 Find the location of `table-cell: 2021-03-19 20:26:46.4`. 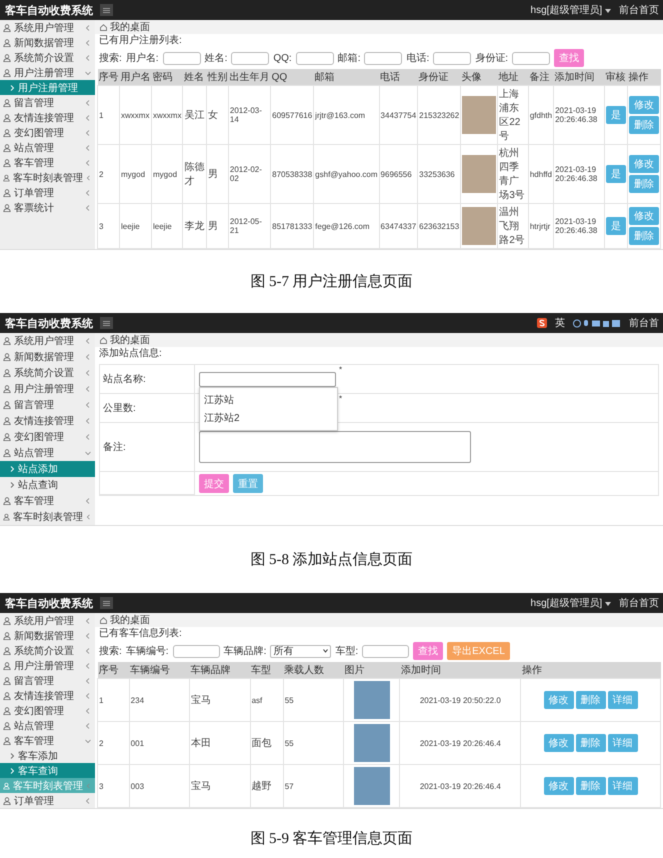

table-cell: 2021-03-19 20:26:46.4 is located at coordinates (460, 786).